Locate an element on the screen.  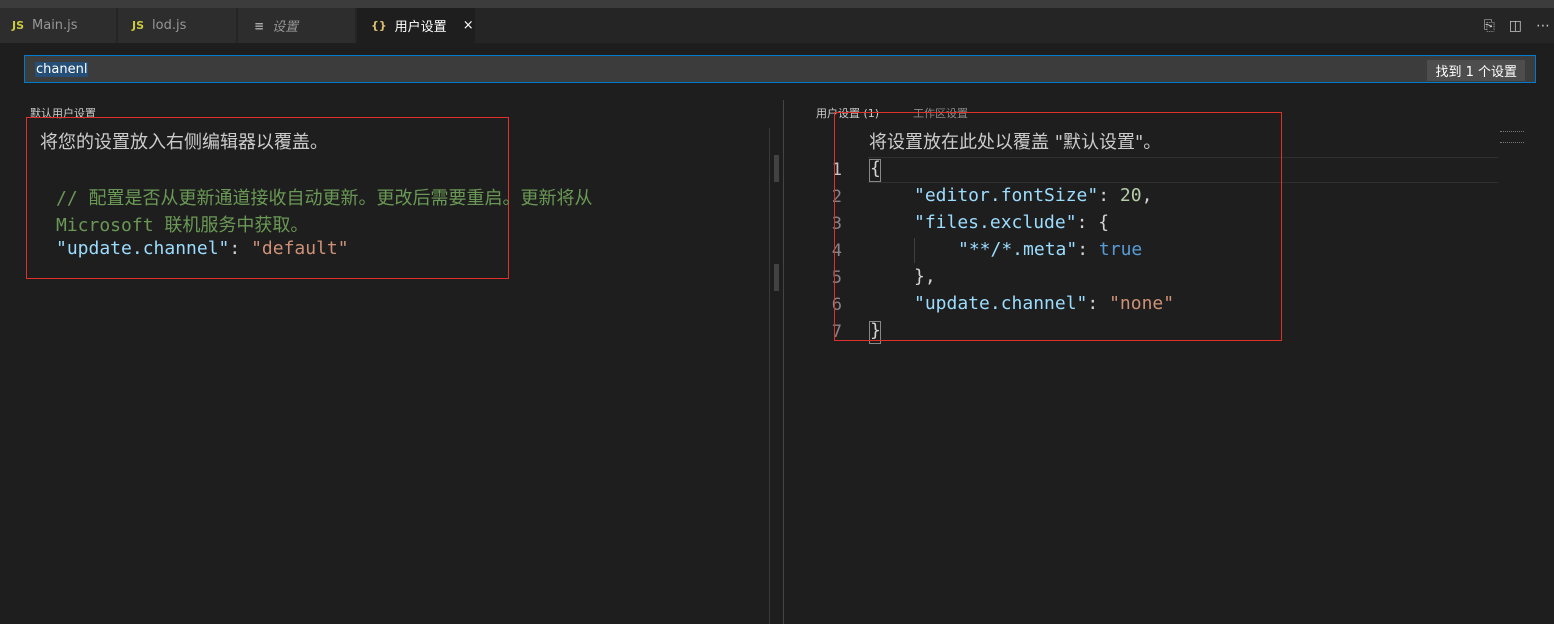
close-icon: × is located at coordinates (468, 25).